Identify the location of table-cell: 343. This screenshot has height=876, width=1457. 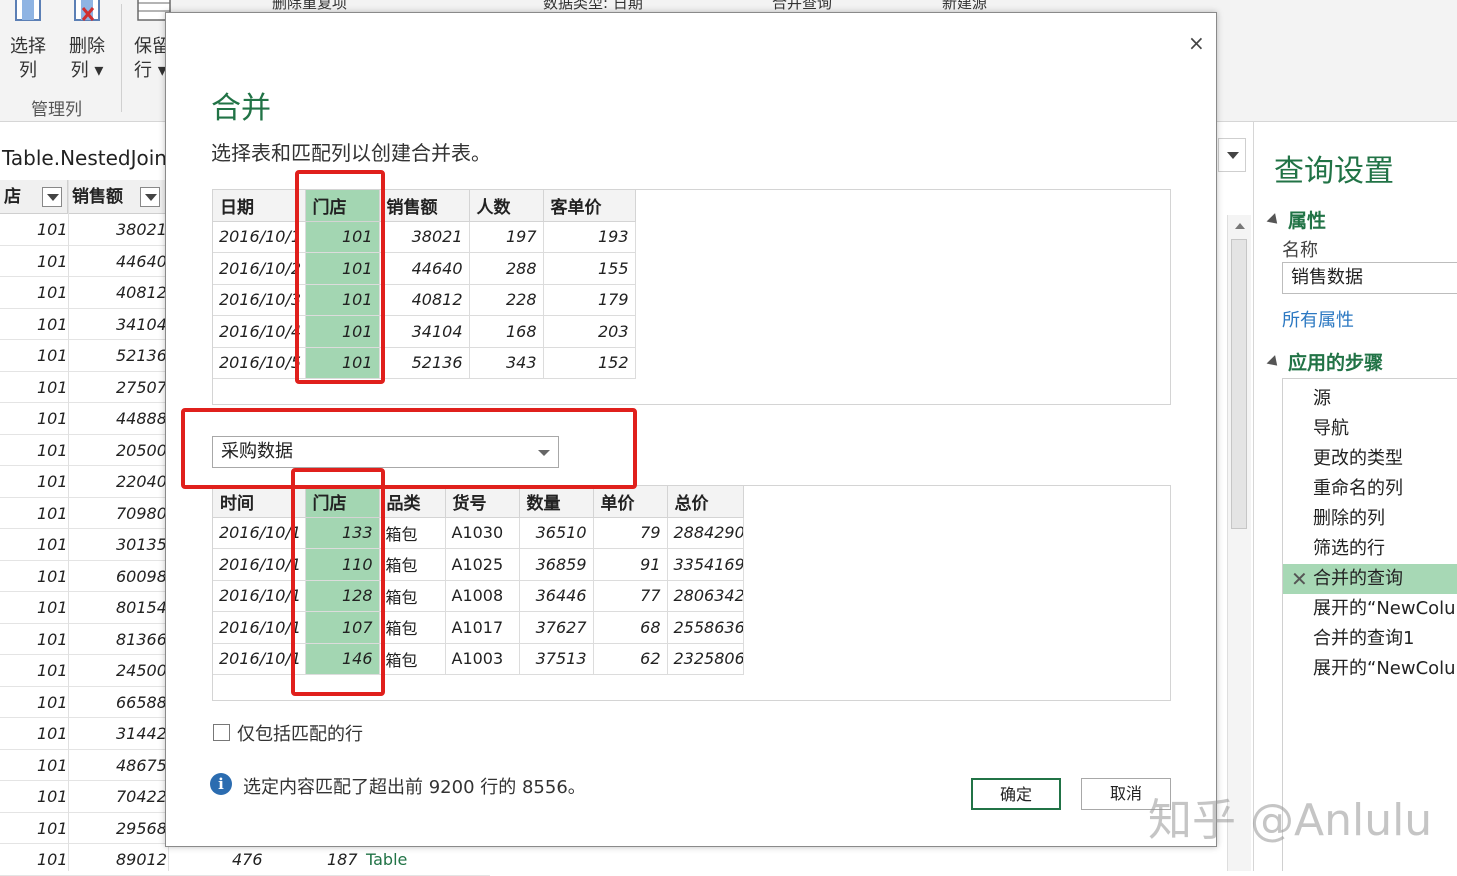
(506, 363).